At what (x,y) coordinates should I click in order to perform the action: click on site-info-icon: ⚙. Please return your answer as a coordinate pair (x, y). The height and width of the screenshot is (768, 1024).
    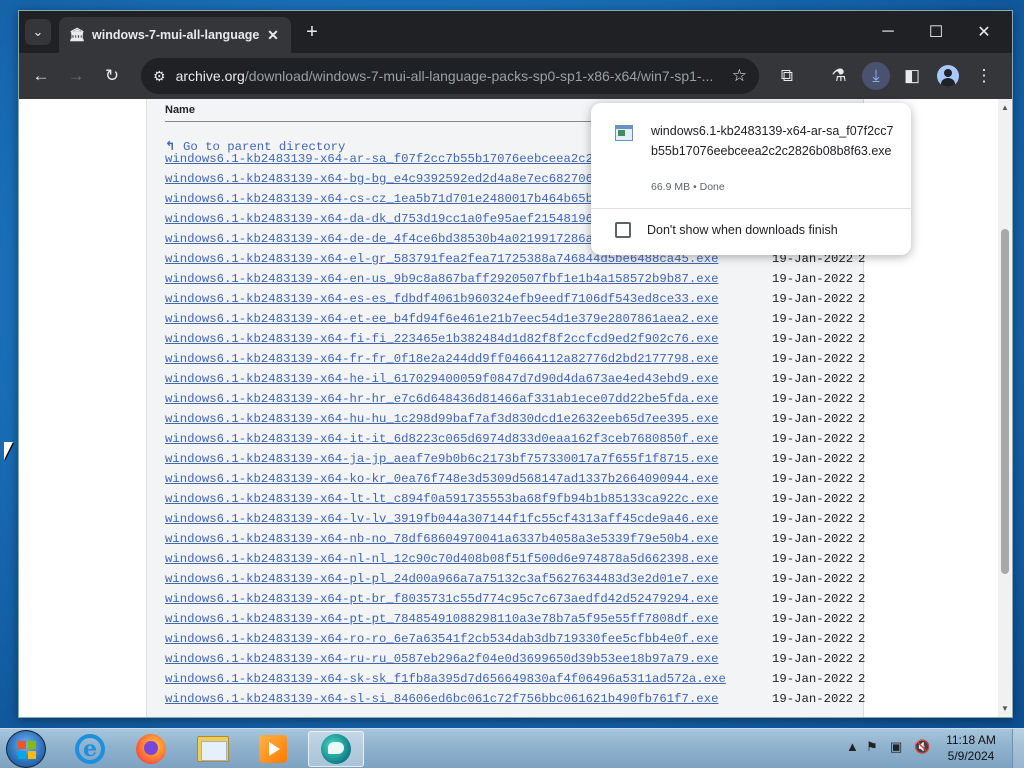
    Looking at the image, I should click on (159, 76).